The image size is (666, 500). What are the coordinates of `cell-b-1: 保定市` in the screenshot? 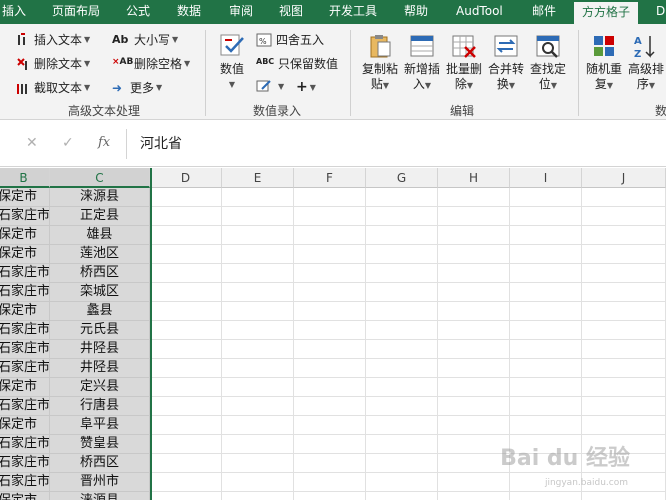 It's located at (25, 197).